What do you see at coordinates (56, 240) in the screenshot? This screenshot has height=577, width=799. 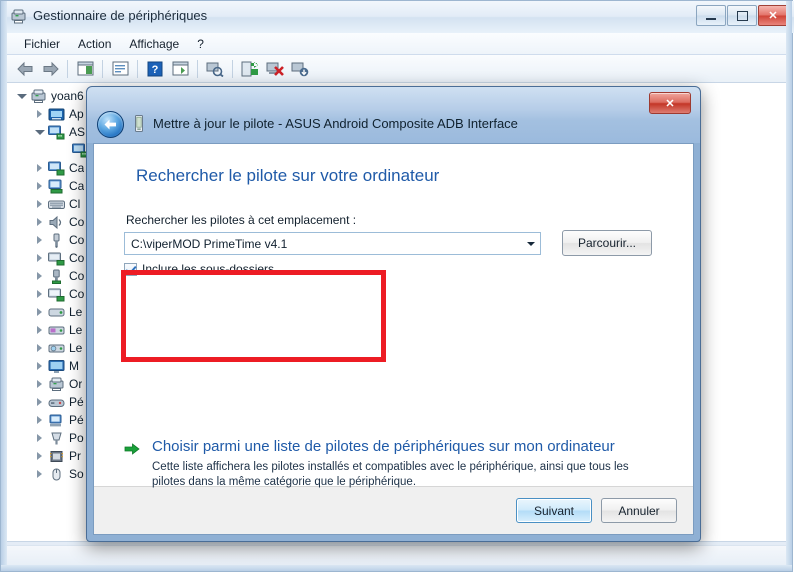 I see `usb-controller-icon` at bounding box center [56, 240].